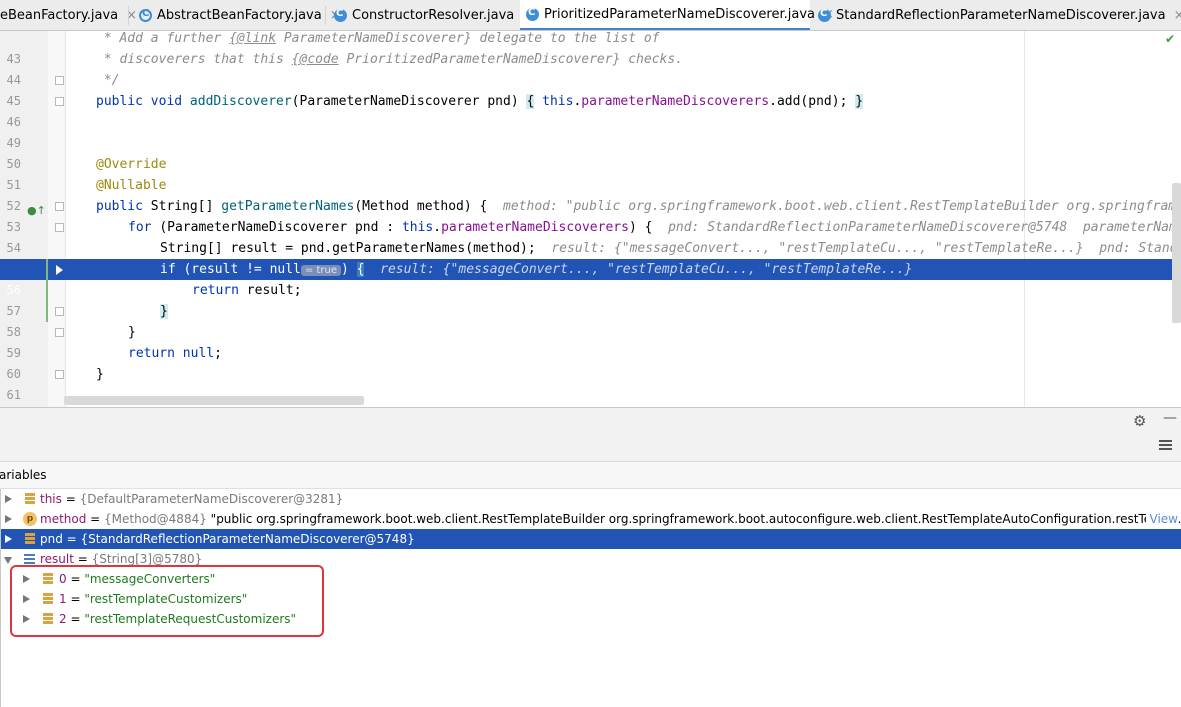 The image size is (1181, 707). Describe the element at coordinates (167, 601) in the screenshot. I see `highlight-annotation-box` at that location.